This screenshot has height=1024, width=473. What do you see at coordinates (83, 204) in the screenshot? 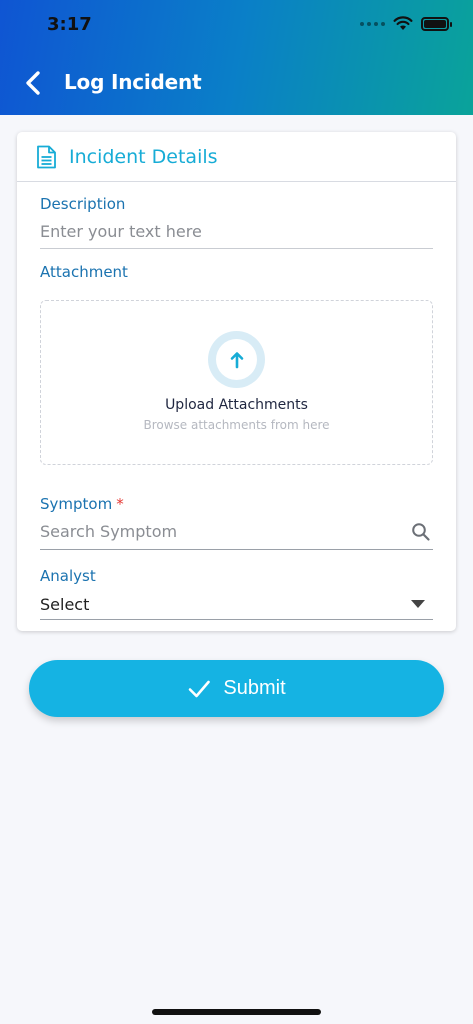
I see `description-label: Description` at bounding box center [83, 204].